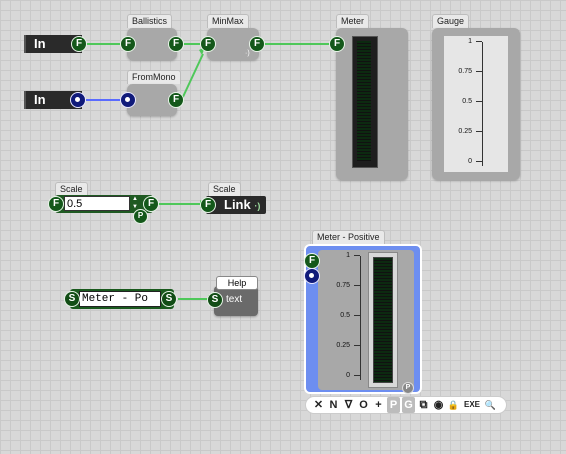  I want to click on output-pin-audio, so click(78, 100).